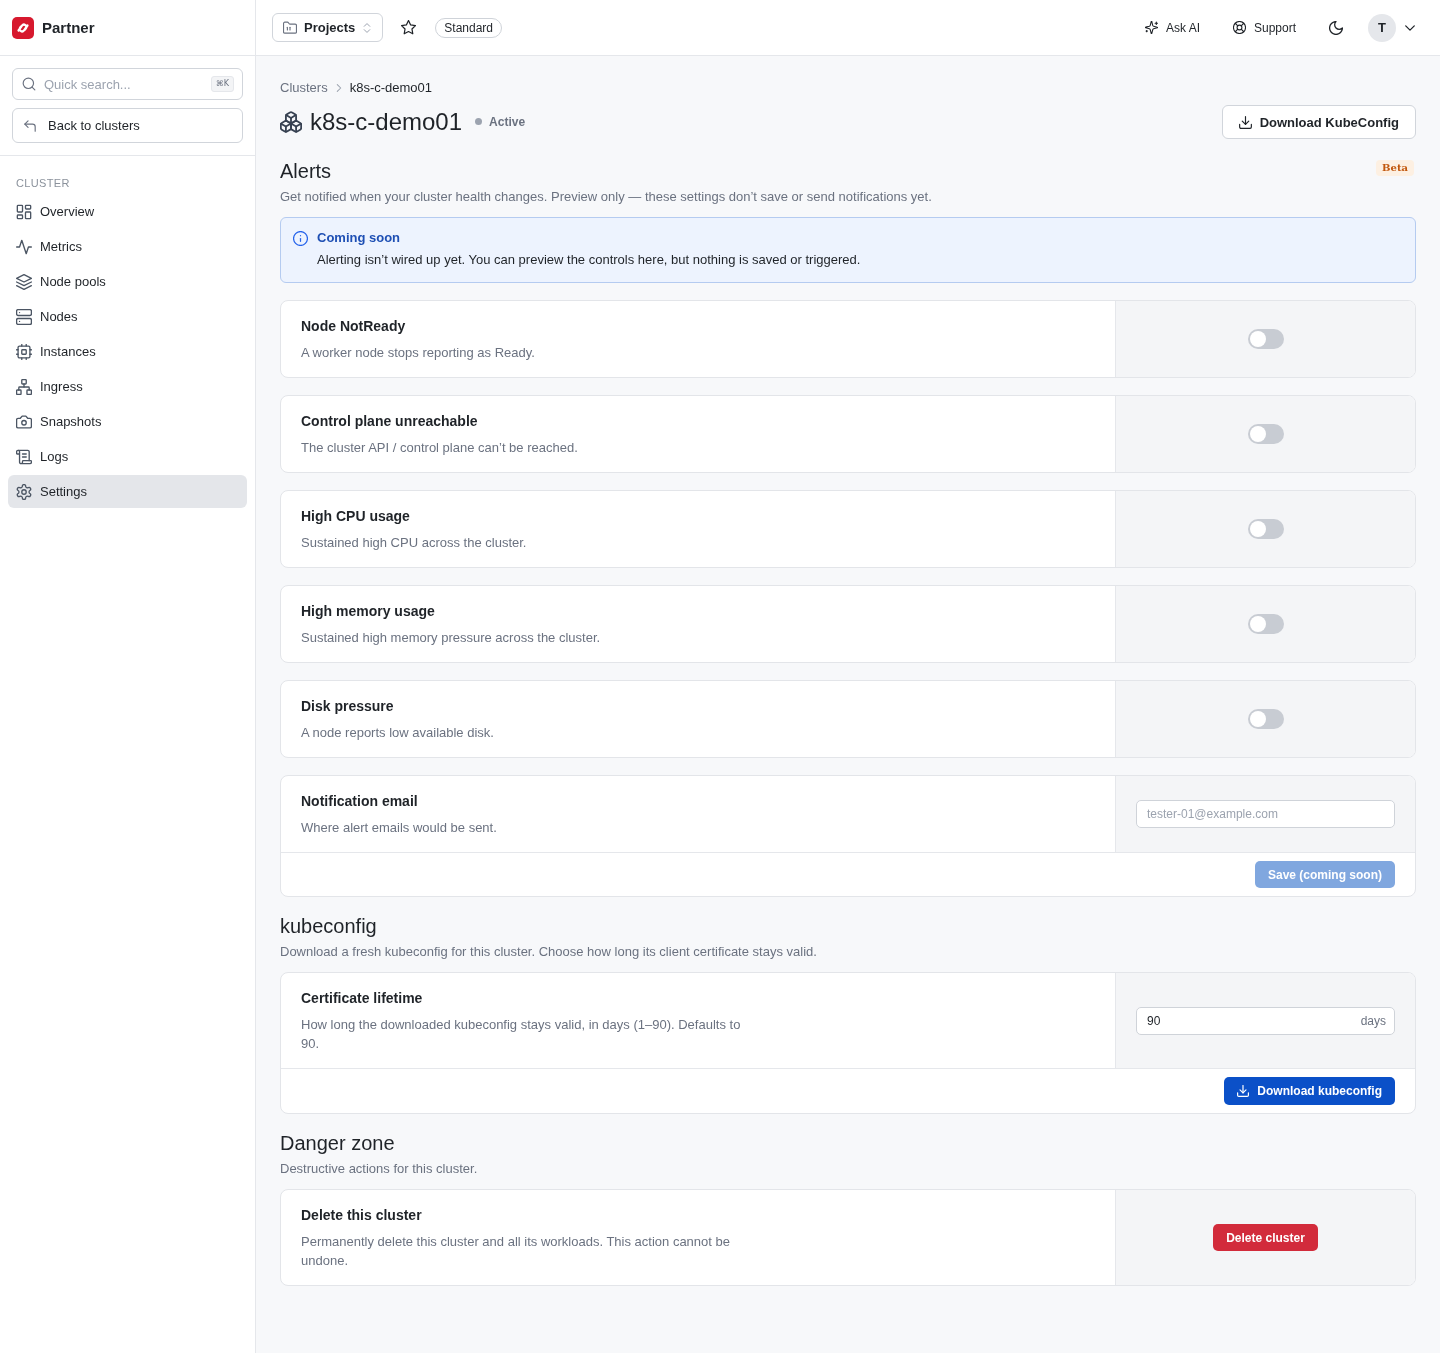  What do you see at coordinates (127, 456) in the screenshot?
I see `sidebar-item: Logs` at bounding box center [127, 456].